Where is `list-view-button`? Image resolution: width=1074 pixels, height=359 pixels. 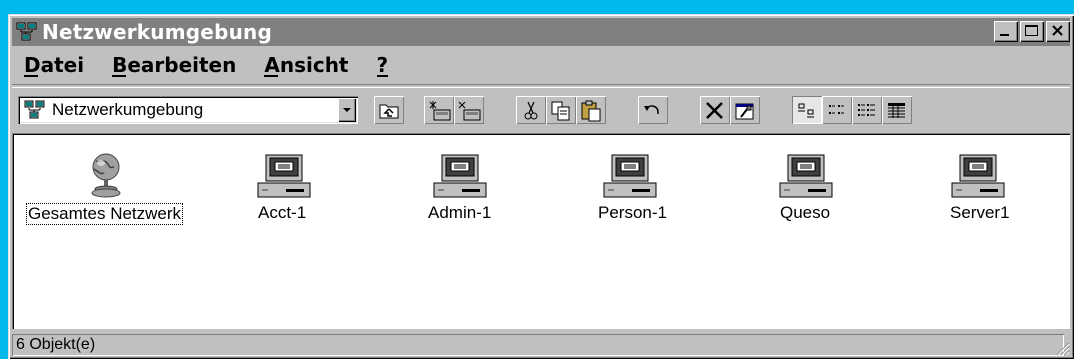
list-view-button is located at coordinates (867, 110).